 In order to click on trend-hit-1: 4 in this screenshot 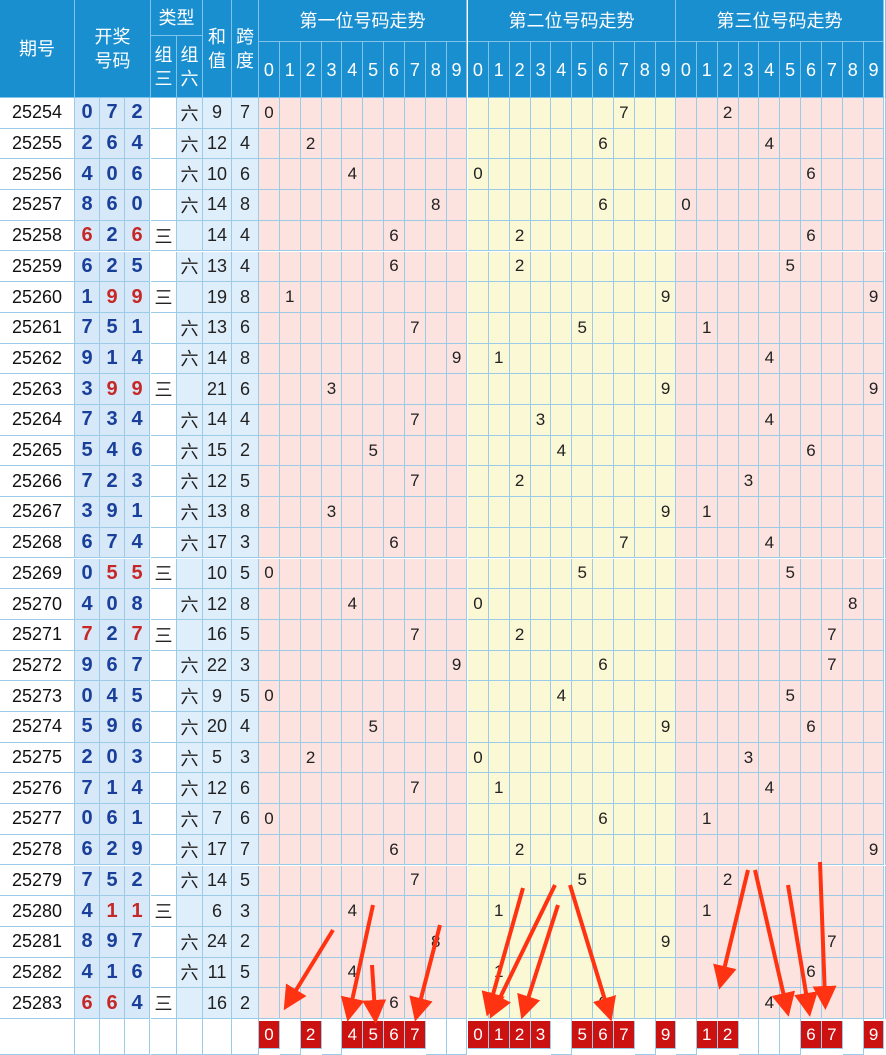, I will do `click(353, 175)`.